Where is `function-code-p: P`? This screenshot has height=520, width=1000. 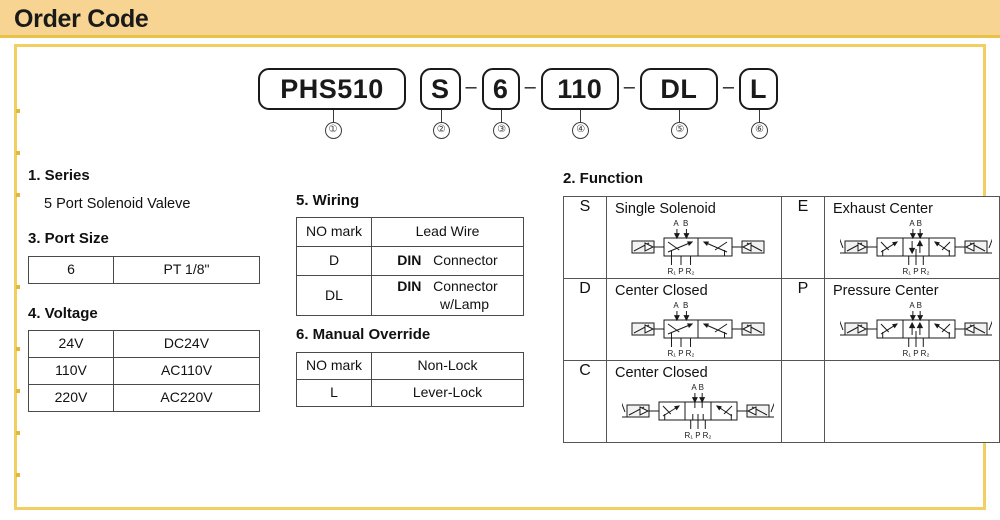 function-code-p: P is located at coordinates (803, 319).